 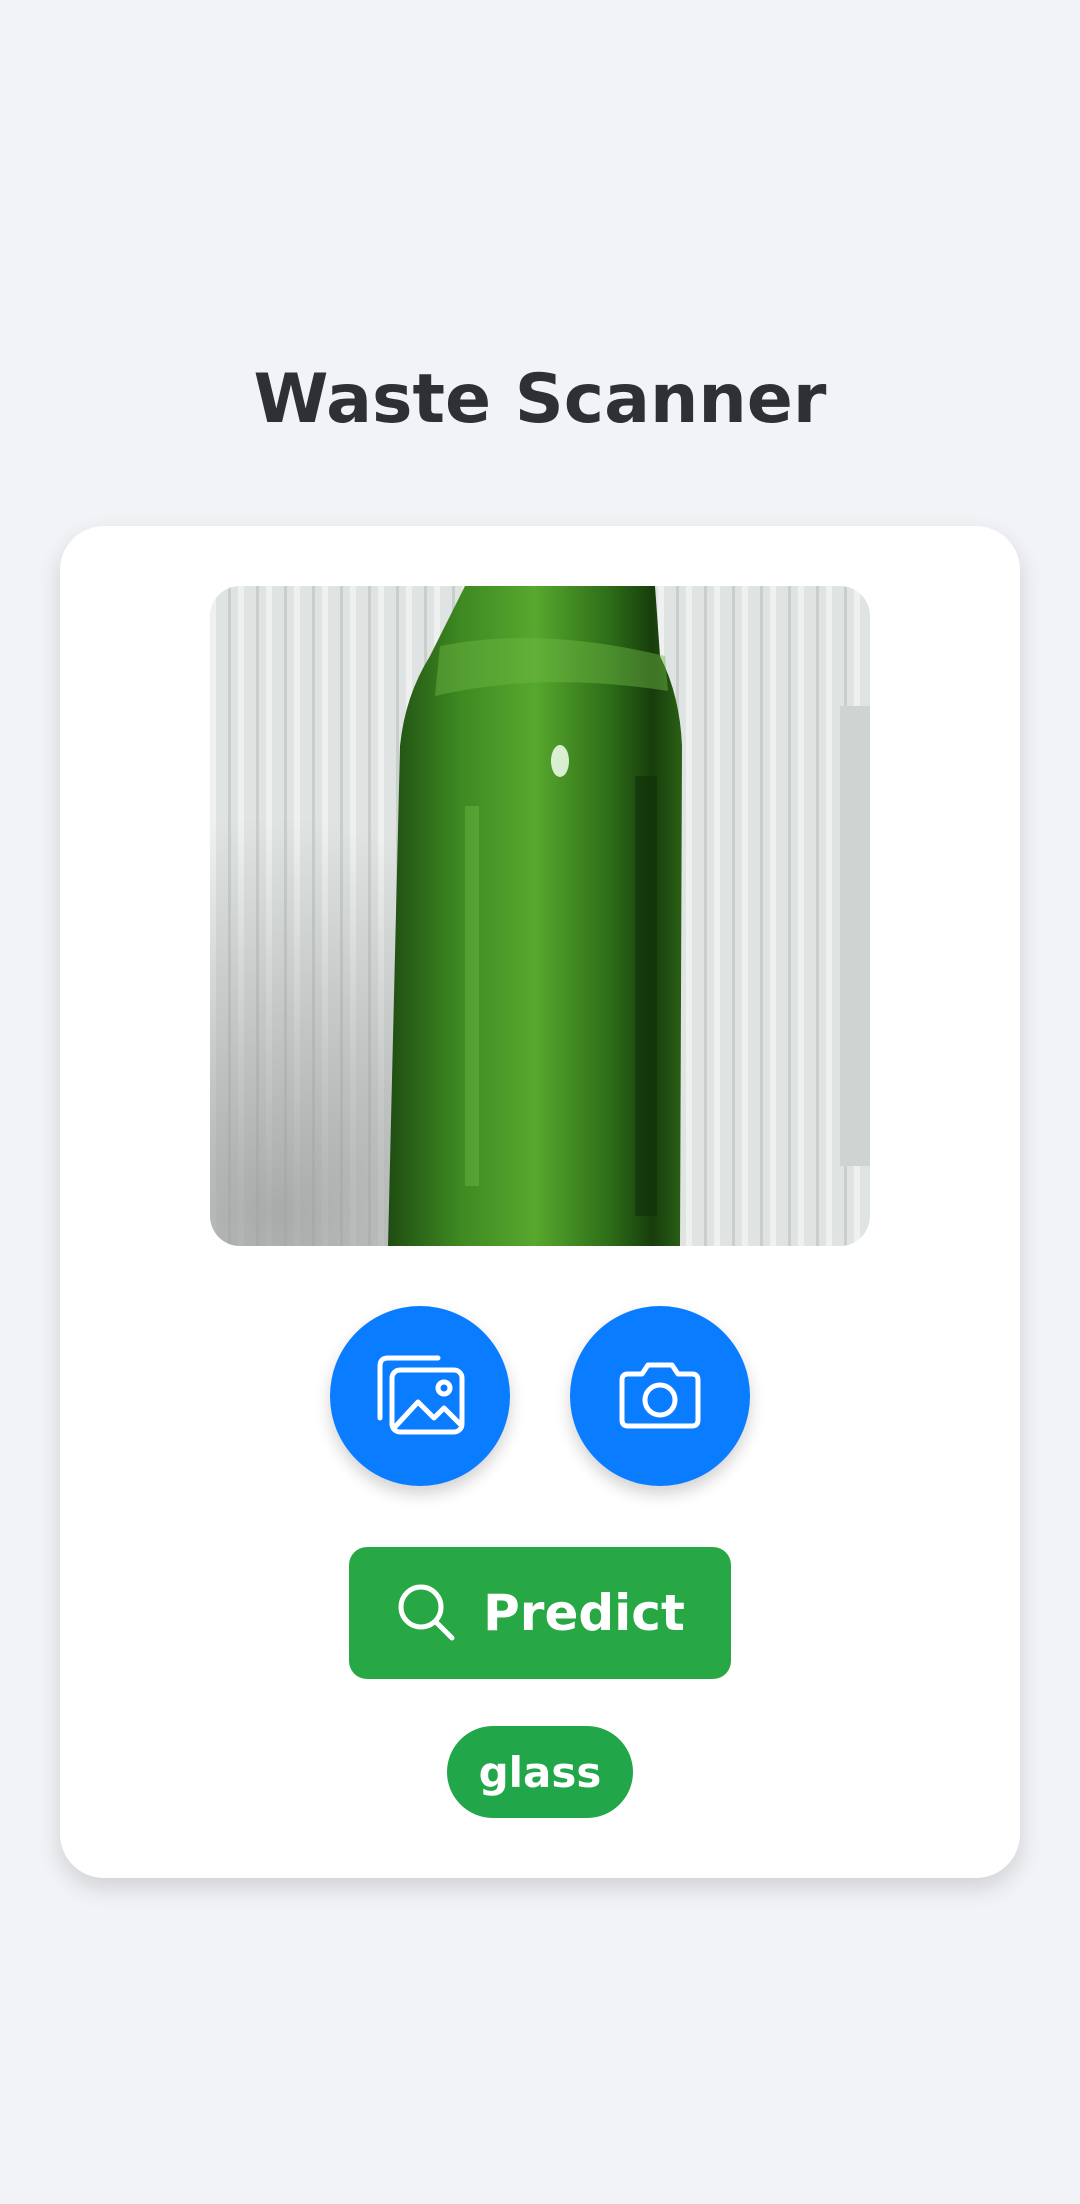 I want to click on search-icon, so click(x=426, y=1613).